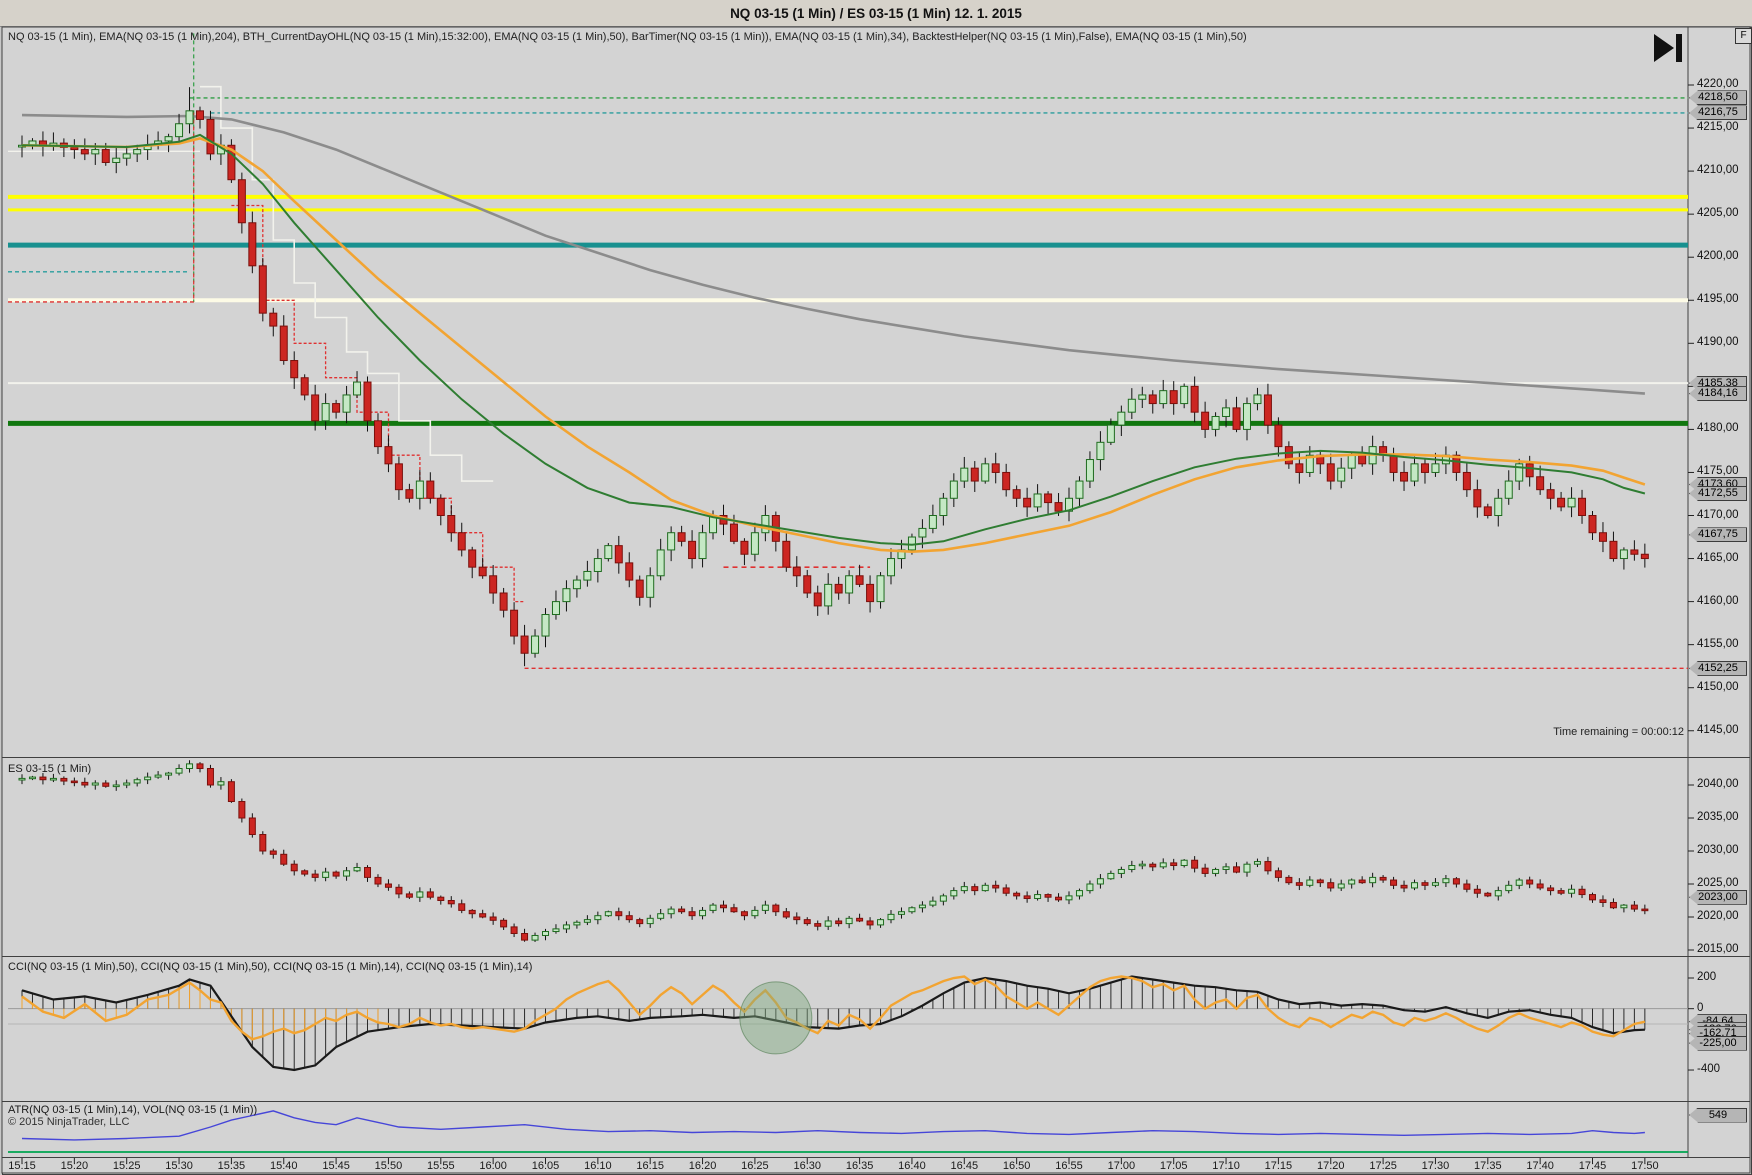  Describe the element at coordinates (598, 1166) in the screenshot. I see `time-tick-label: 16:10` at that location.